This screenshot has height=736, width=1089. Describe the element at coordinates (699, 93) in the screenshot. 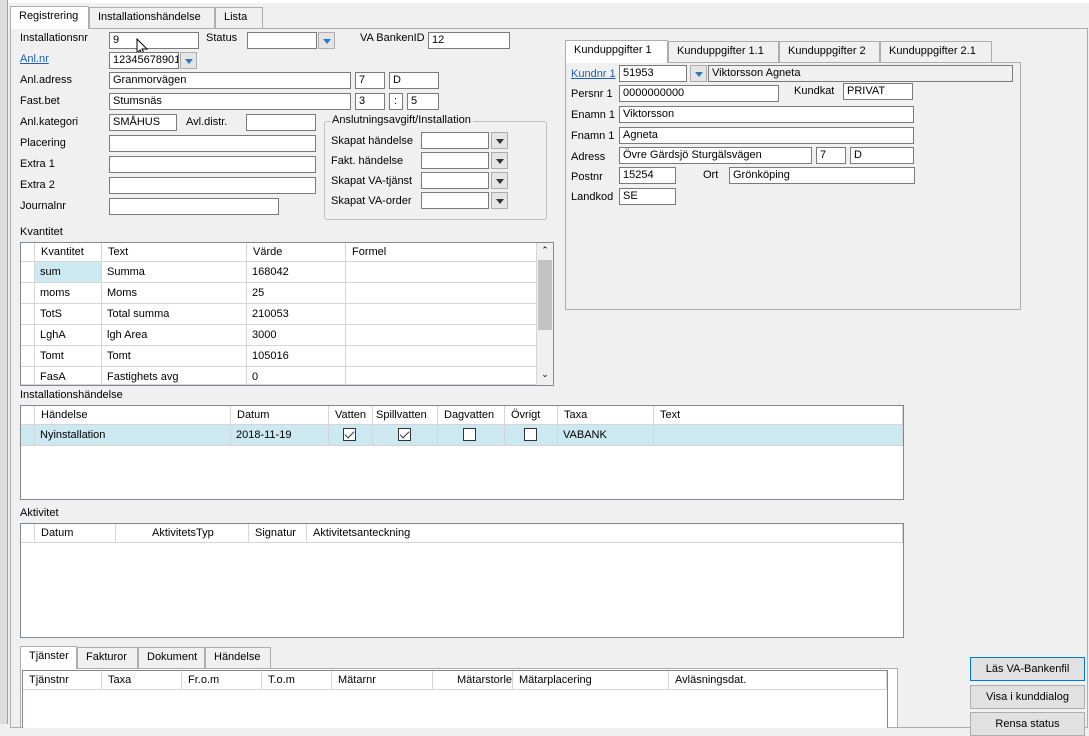

I see `persnr-input: 0000000000` at that location.